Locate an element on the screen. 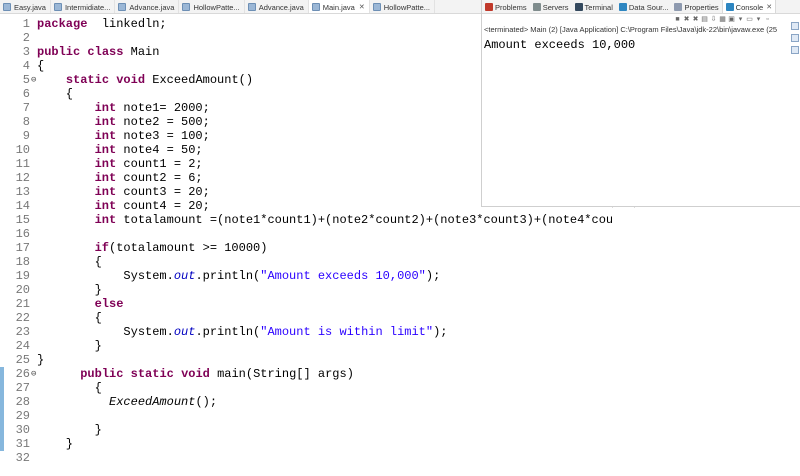 The height and width of the screenshot is (476, 800). code-text: { is located at coordinates (55, 94).